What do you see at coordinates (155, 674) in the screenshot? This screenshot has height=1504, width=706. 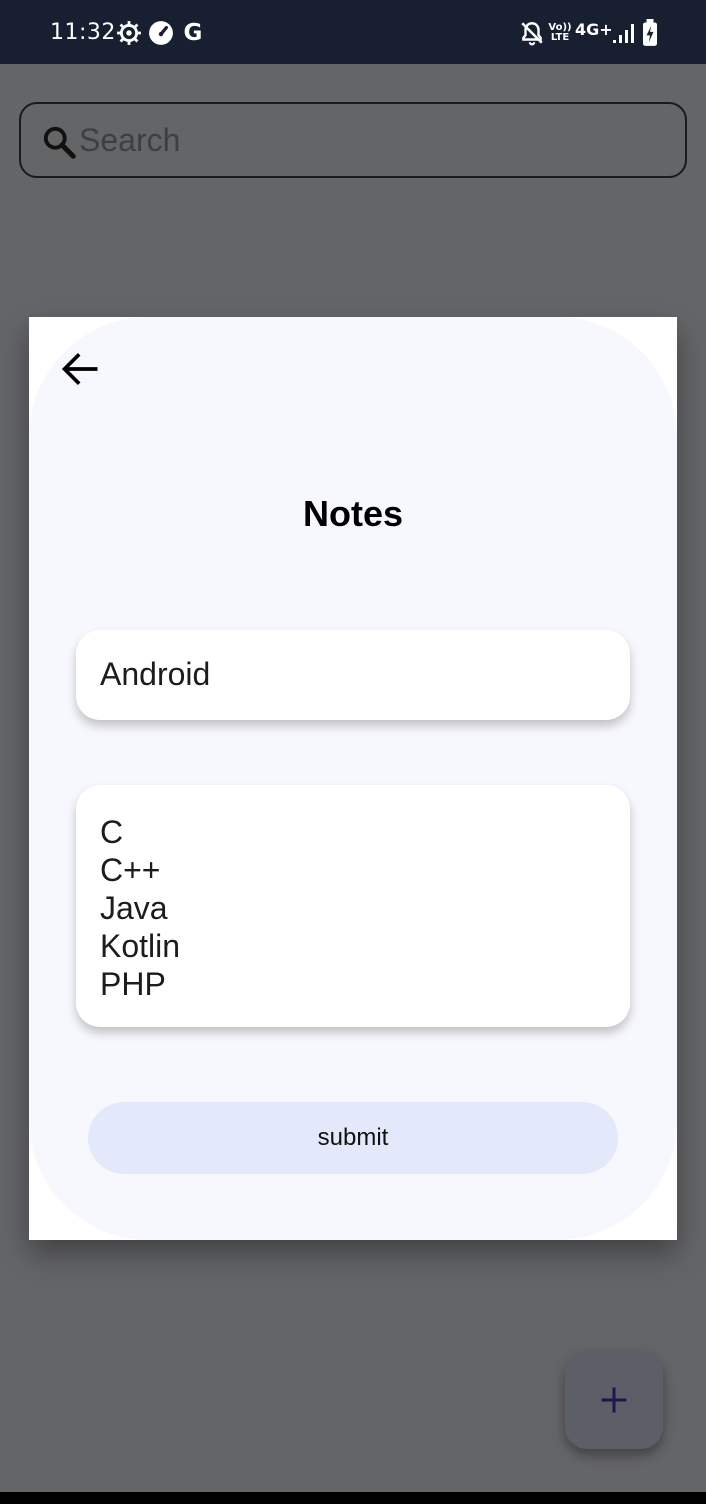 I see `note-title-text: Android` at bounding box center [155, 674].